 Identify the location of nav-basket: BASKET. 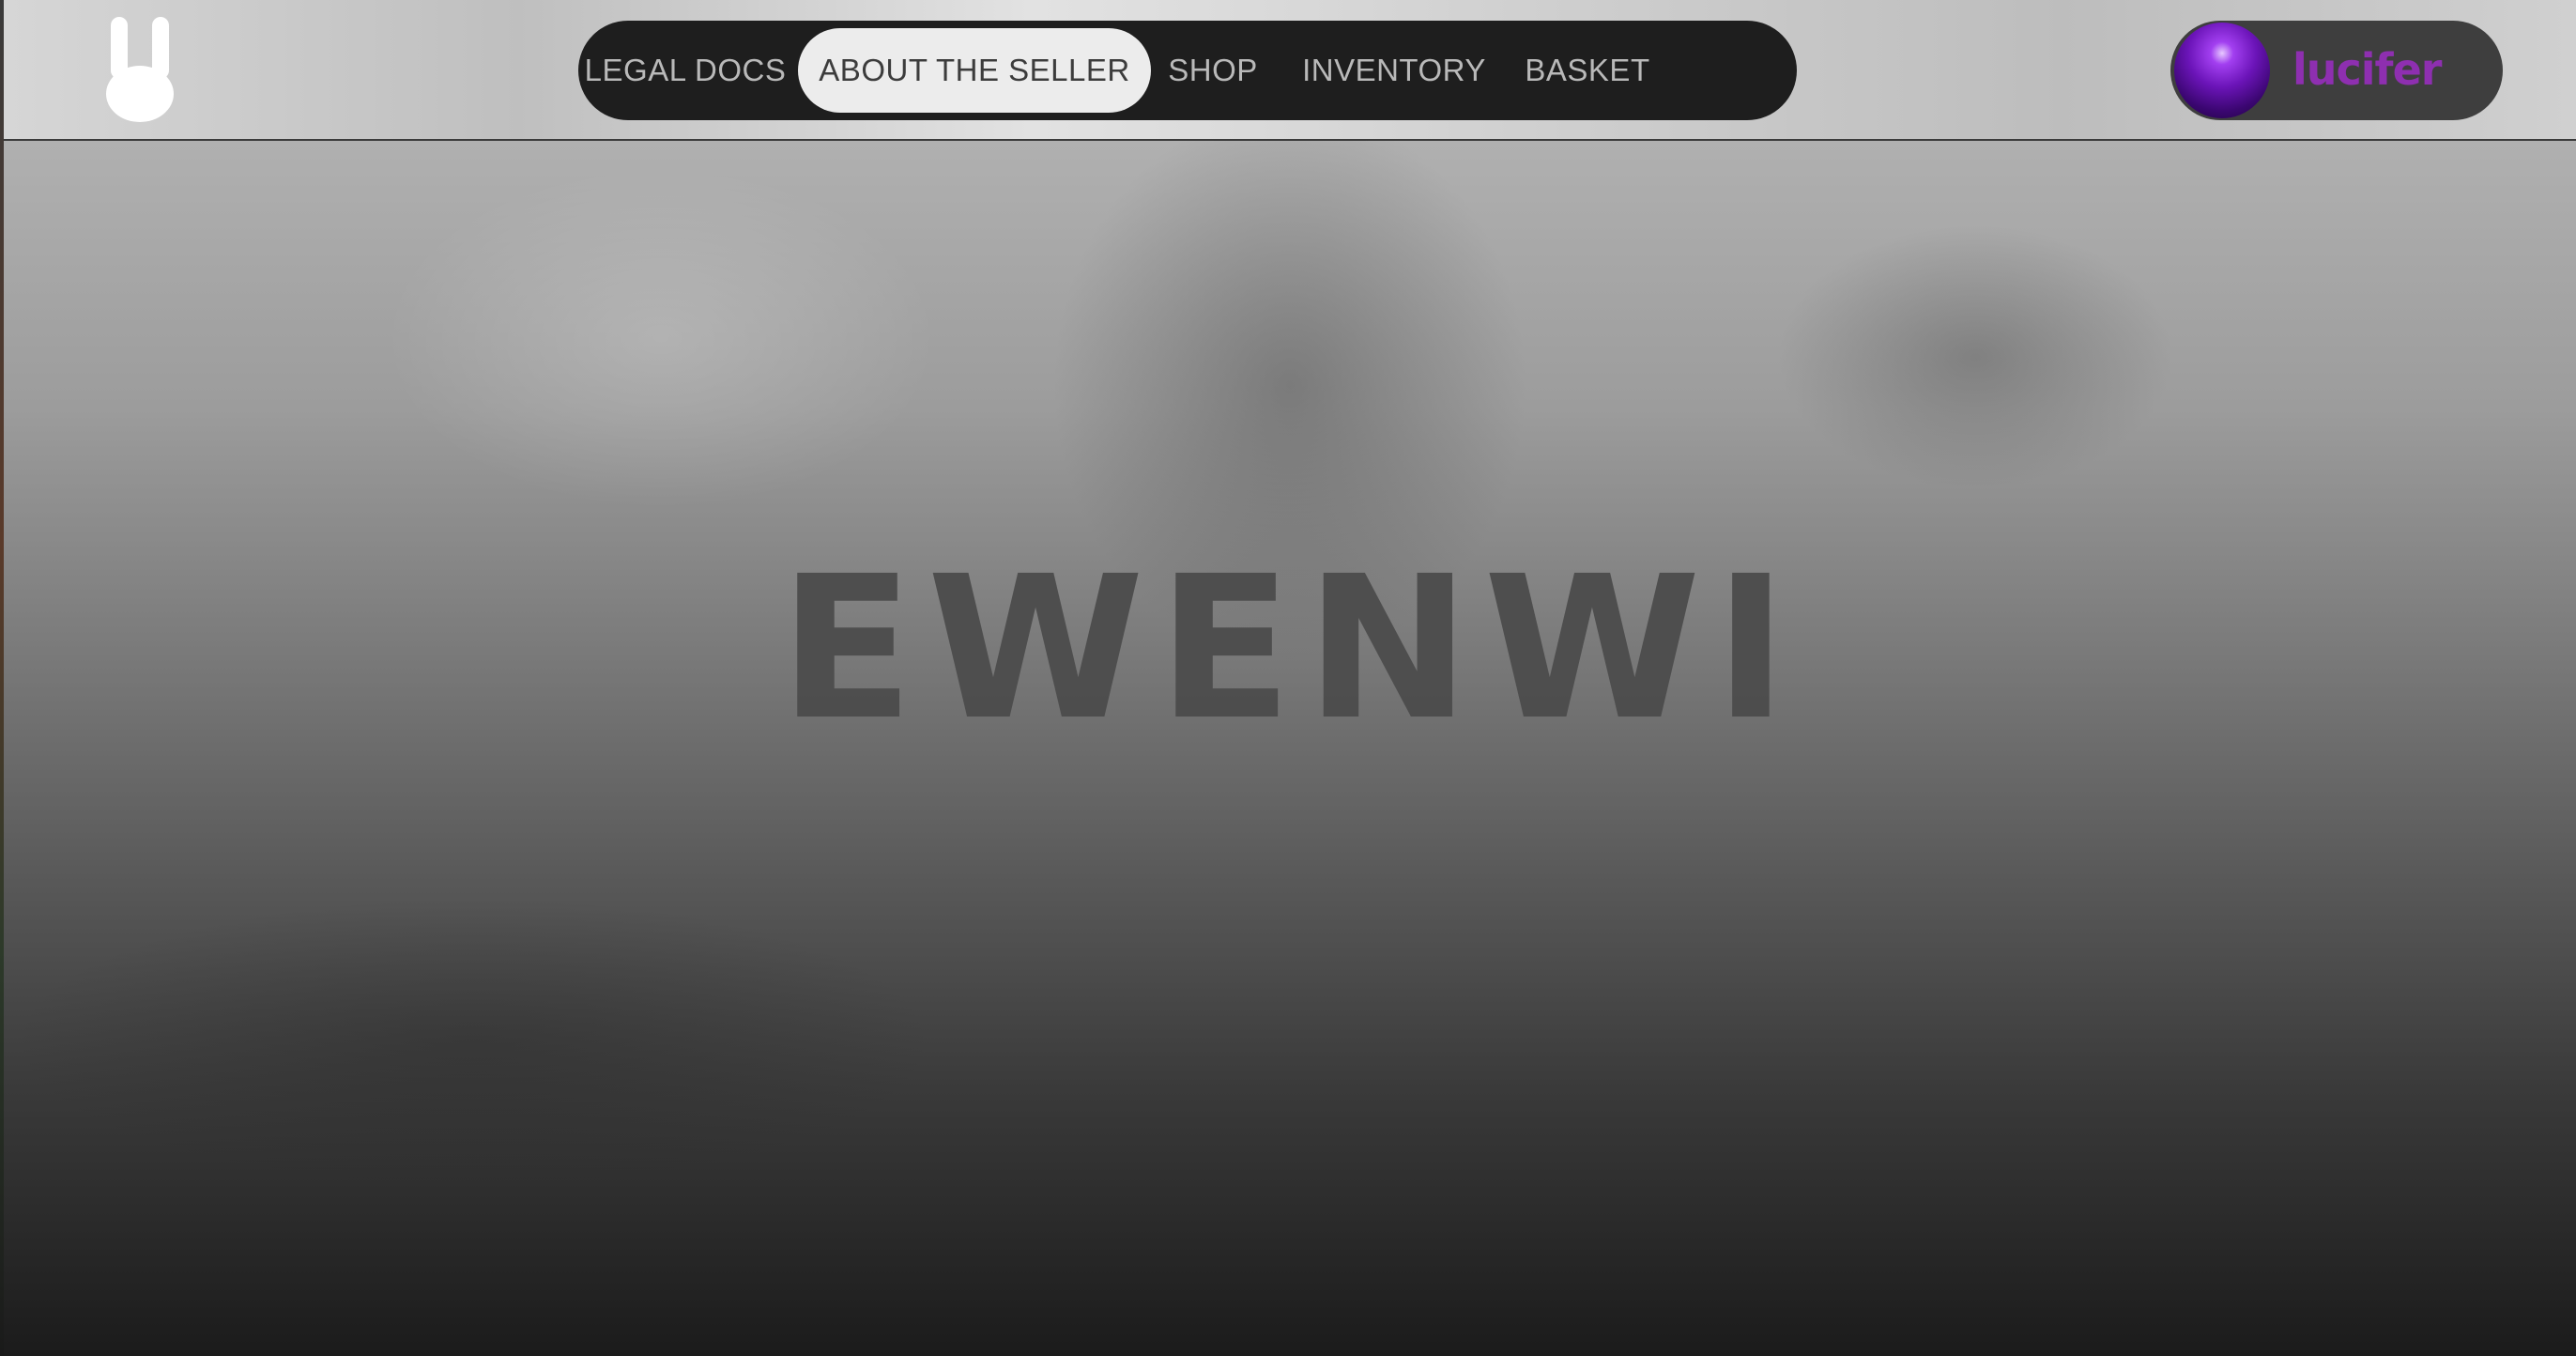
(1588, 70).